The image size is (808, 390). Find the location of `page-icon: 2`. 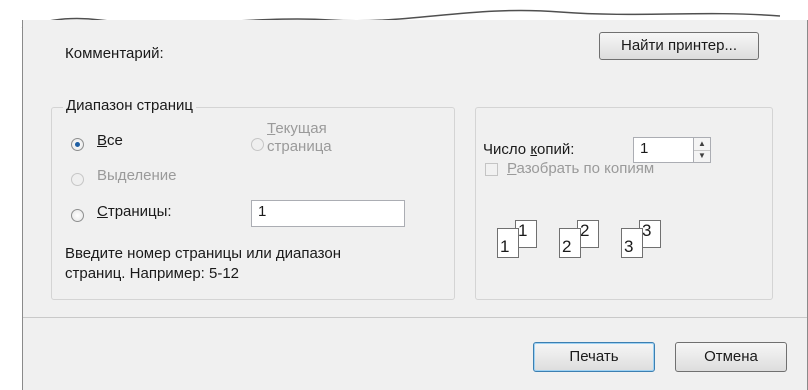

page-icon: 2 is located at coordinates (570, 243).